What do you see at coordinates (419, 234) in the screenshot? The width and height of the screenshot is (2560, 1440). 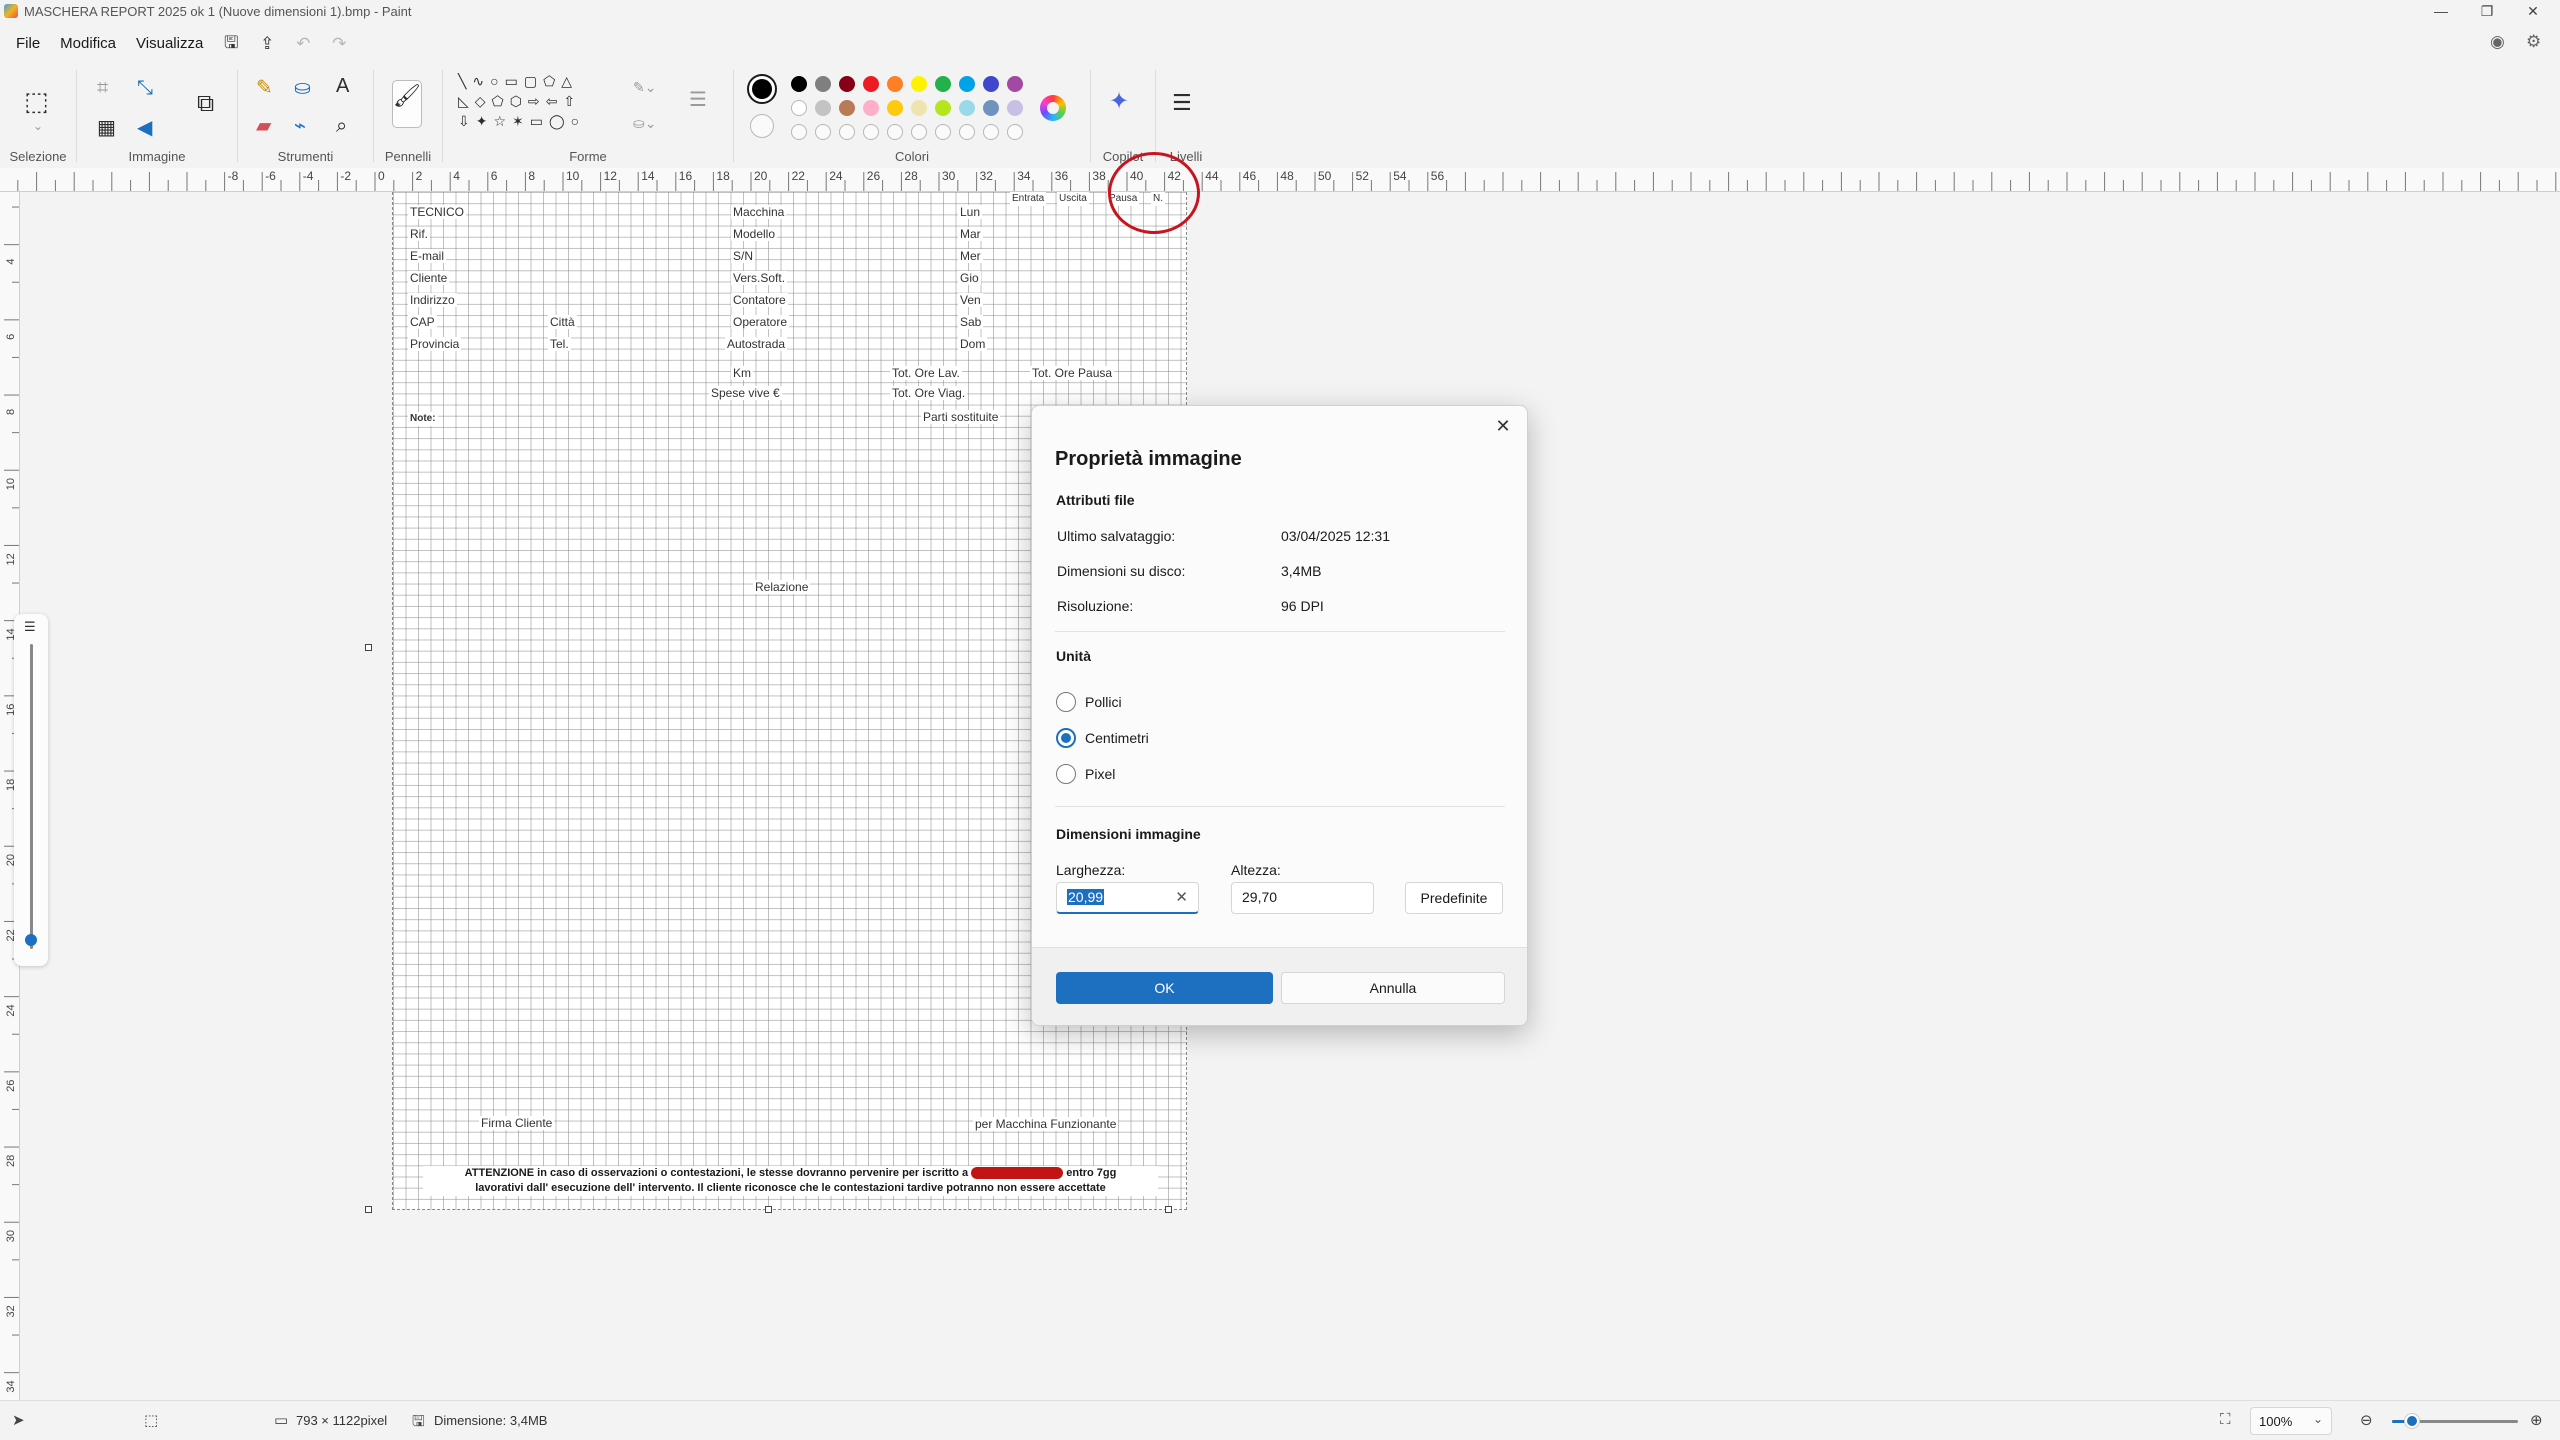 I see `label-rif: Rif.` at bounding box center [419, 234].